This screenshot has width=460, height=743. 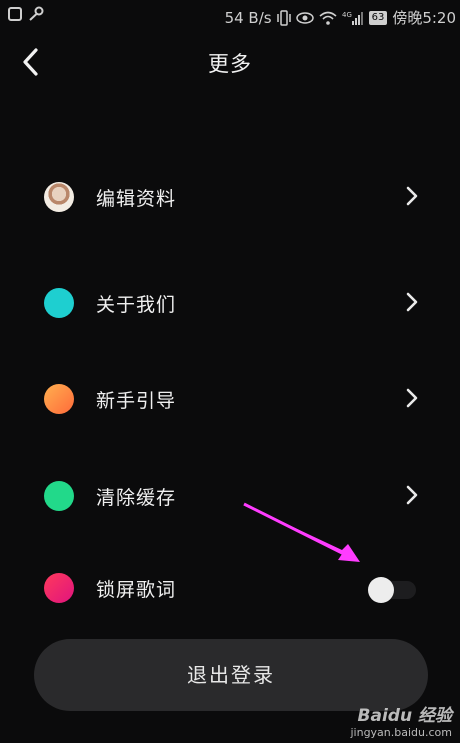 What do you see at coordinates (59, 588) in the screenshot?
I see `pink-dot-icon` at bounding box center [59, 588].